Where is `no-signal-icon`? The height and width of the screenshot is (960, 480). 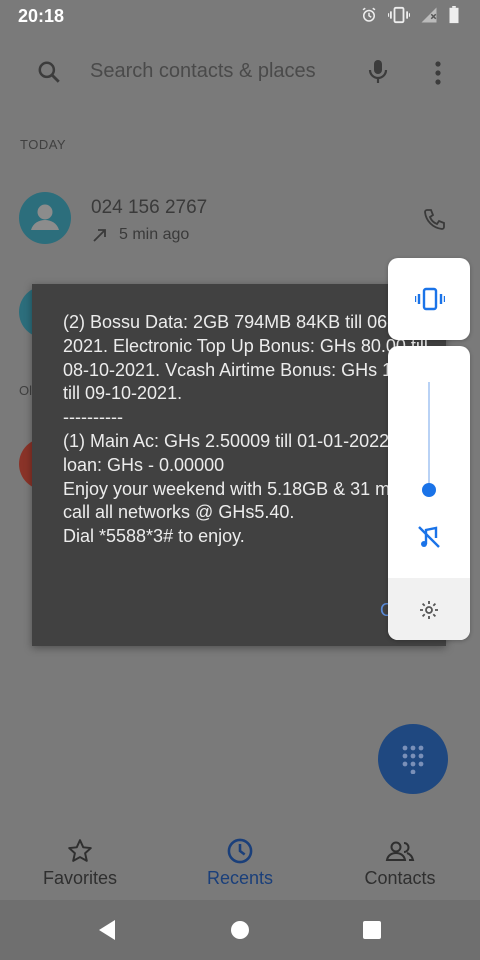 no-signal-icon is located at coordinates (429, 15).